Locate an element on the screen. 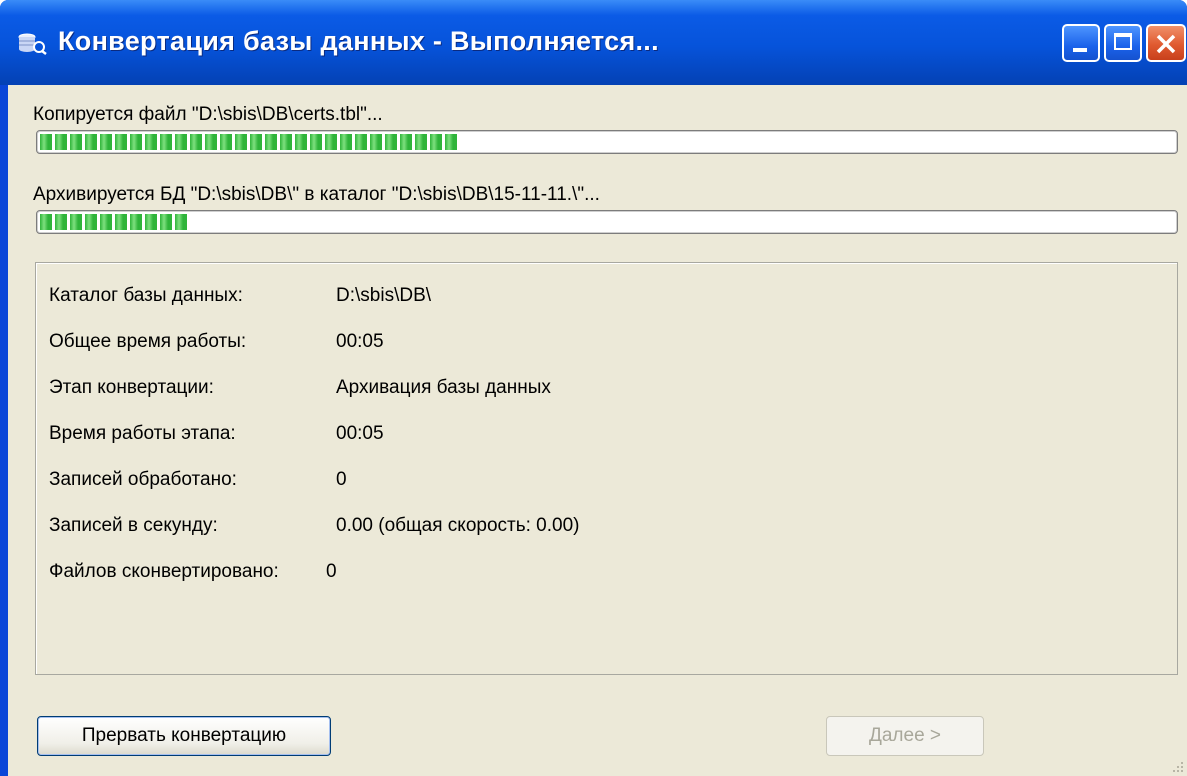 Image resolution: width=1187 pixels, height=776 pixels. info-value-db-dir: D:\sbis\DB\ is located at coordinates (384, 295).